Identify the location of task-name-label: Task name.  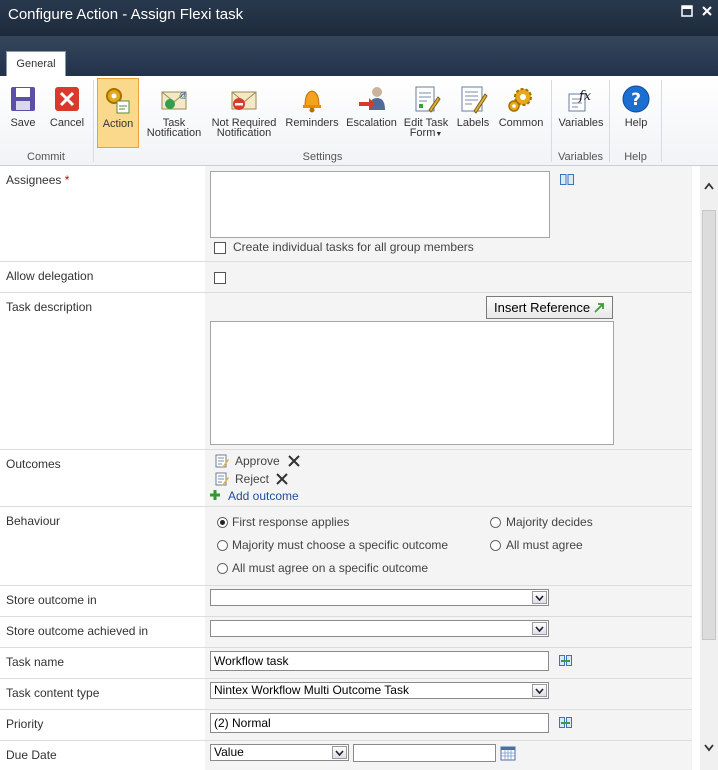
(35, 662).